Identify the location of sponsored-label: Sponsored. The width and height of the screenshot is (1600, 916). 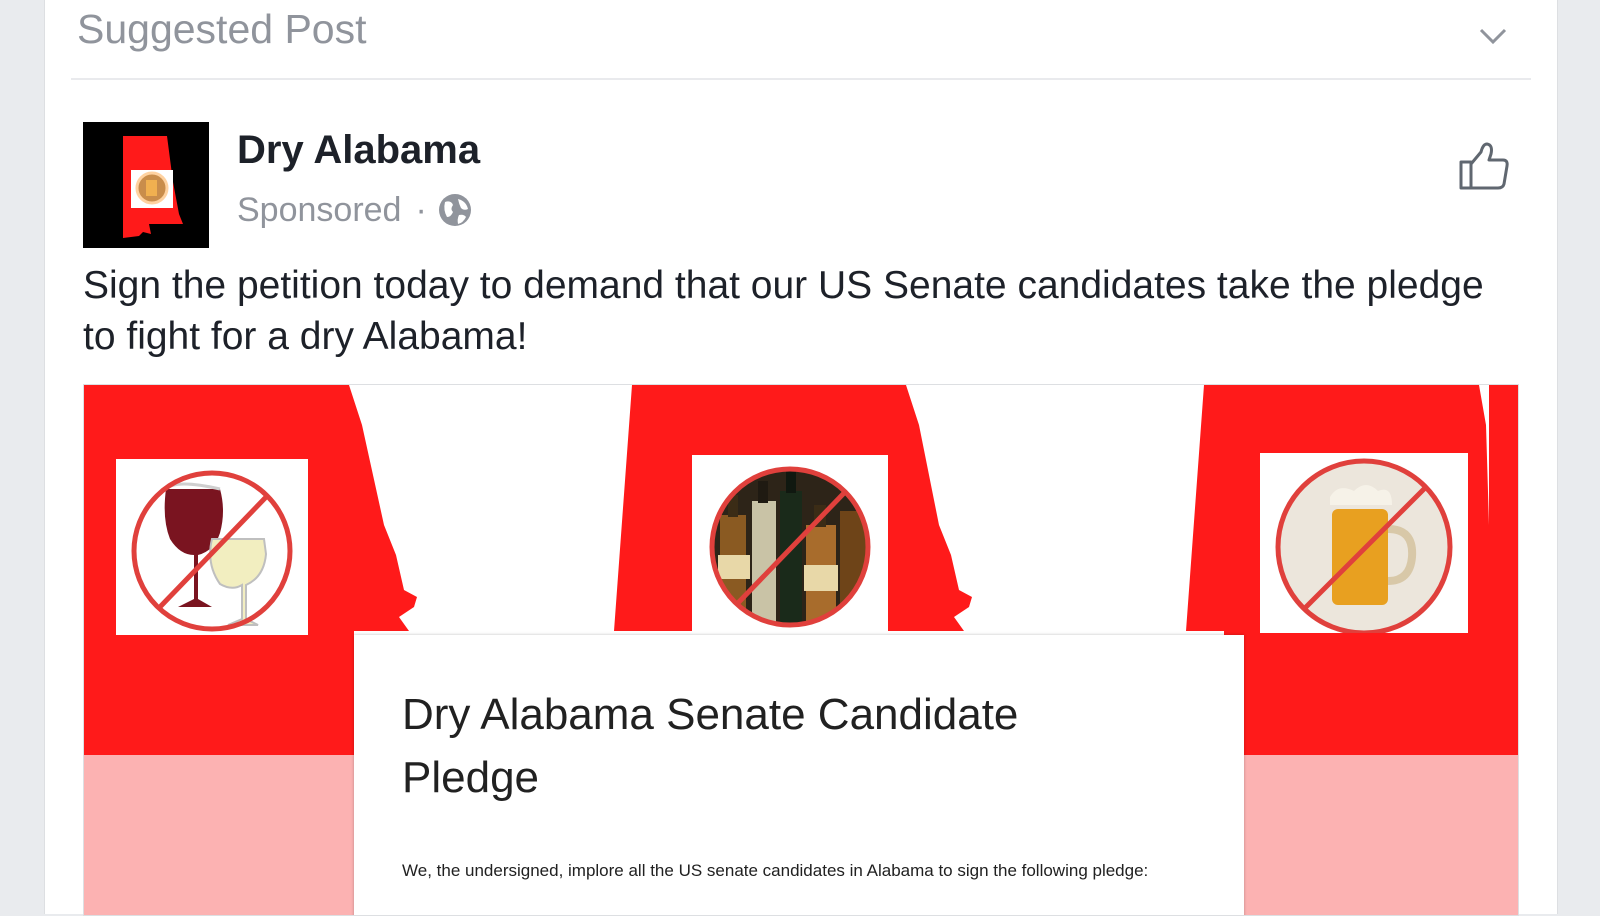
(319, 210).